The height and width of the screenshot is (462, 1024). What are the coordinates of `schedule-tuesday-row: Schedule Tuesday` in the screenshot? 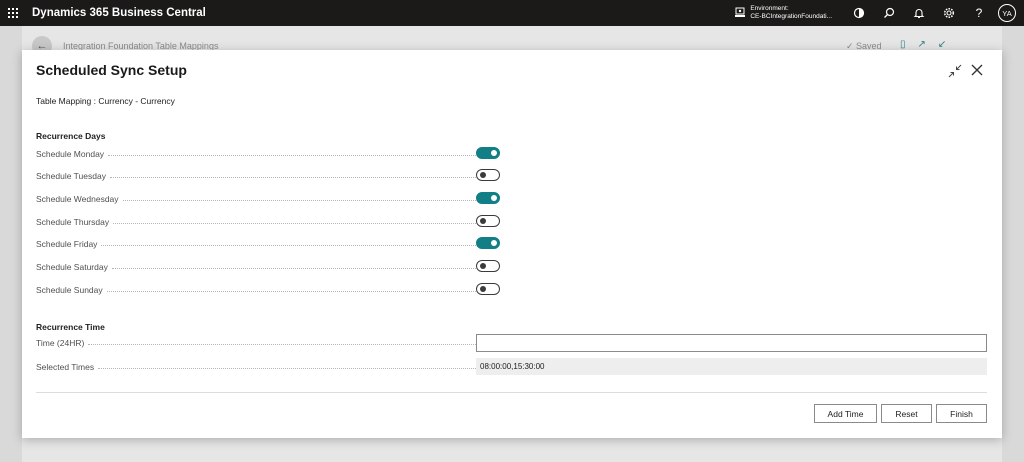 It's located at (261, 176).